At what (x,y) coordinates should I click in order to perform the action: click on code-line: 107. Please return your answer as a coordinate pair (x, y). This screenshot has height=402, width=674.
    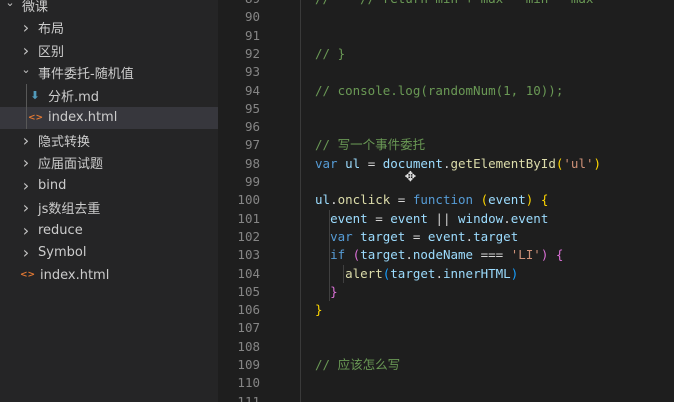
    Looking at the image, I should click on (446, 328).